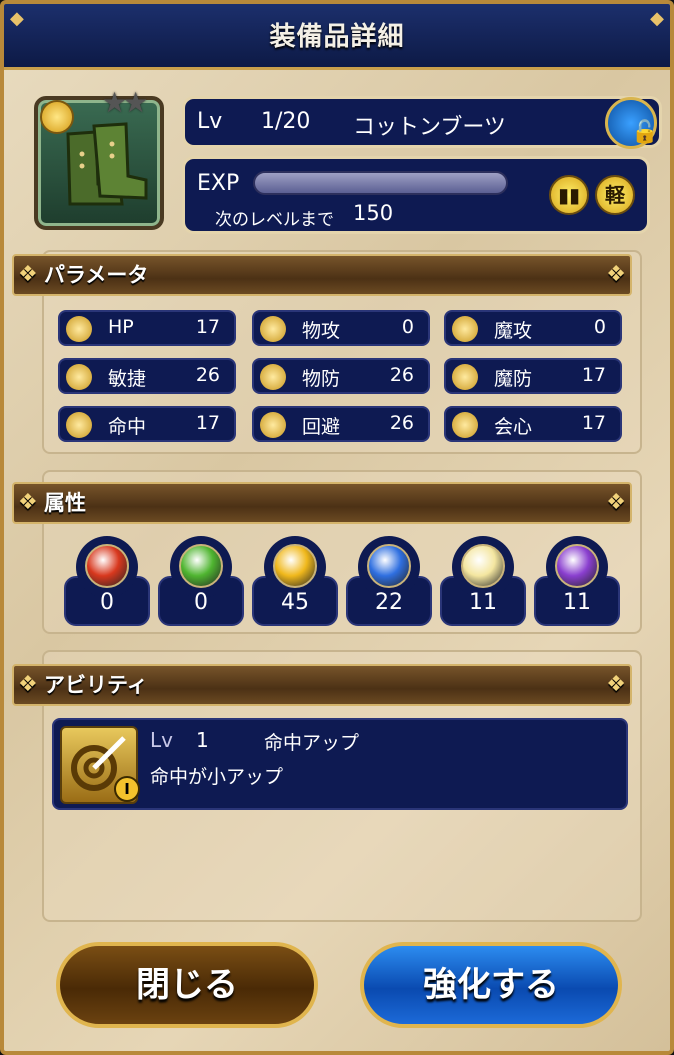 The width and height of the screenshot is (674, 1055). I want to click on magic-shield-icon, so click(465, 377).